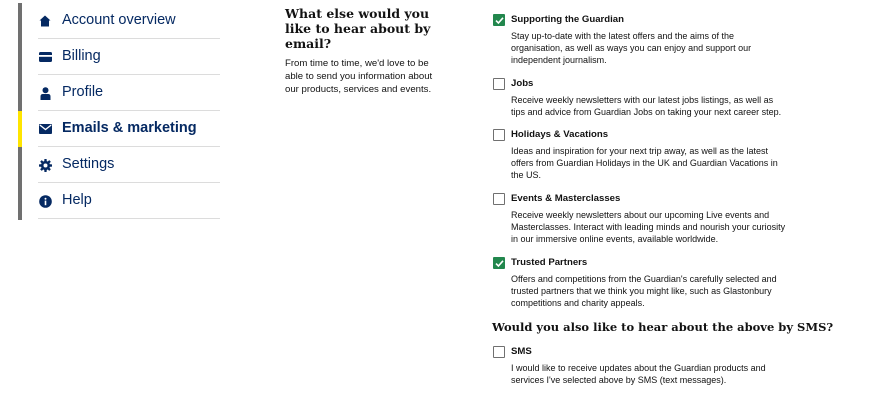  I want to click on option-title: SMS, so click(521, 351).